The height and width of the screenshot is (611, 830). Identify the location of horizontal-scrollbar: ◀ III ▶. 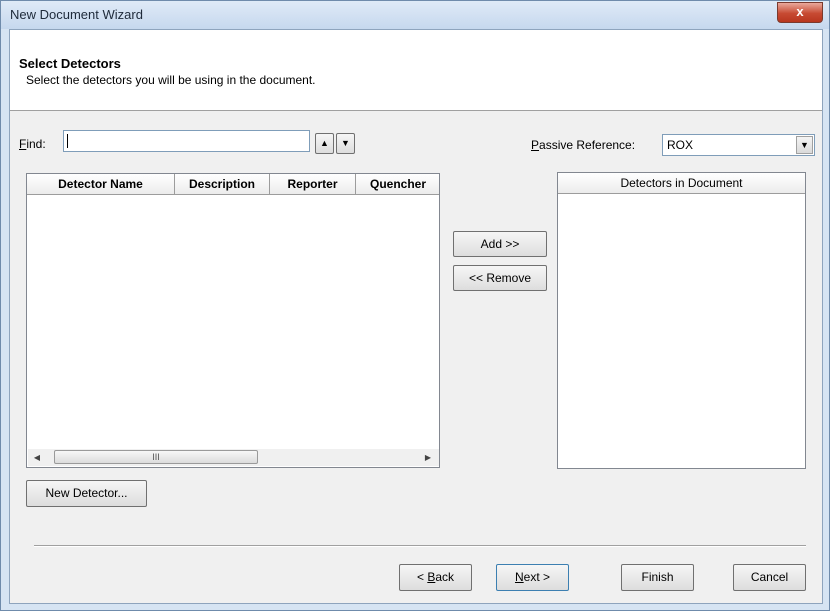
(233, 457).